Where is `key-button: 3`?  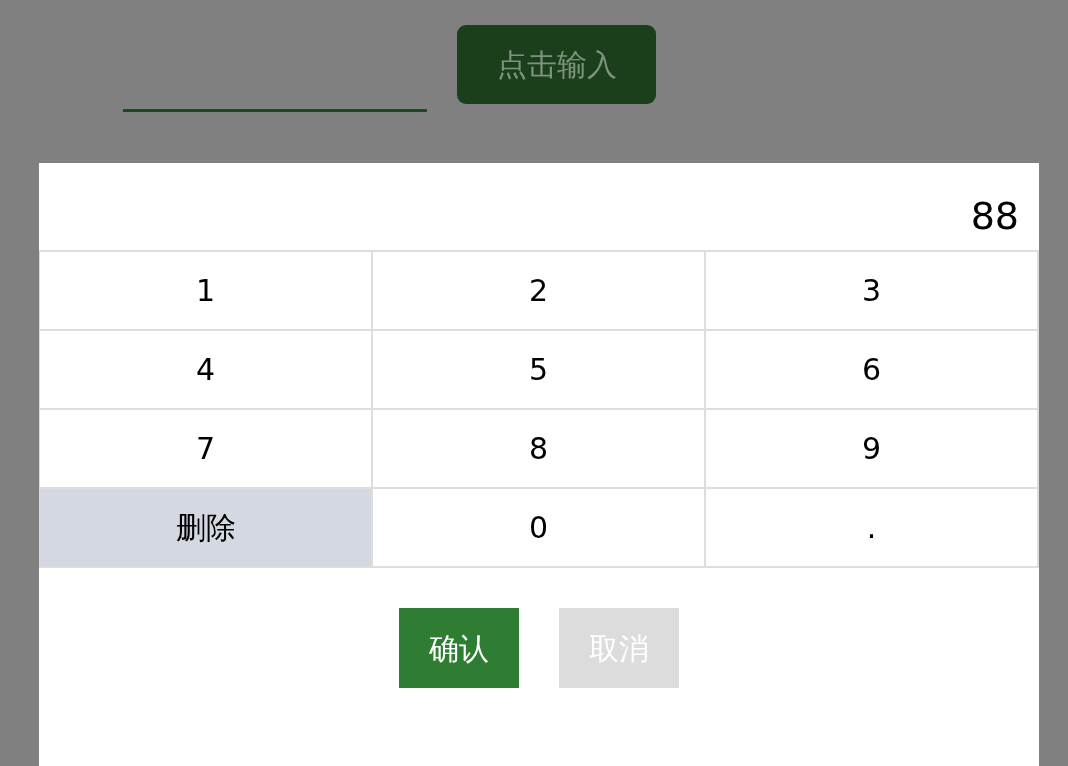
key-button: 3 is located at coordinates (872, 291).